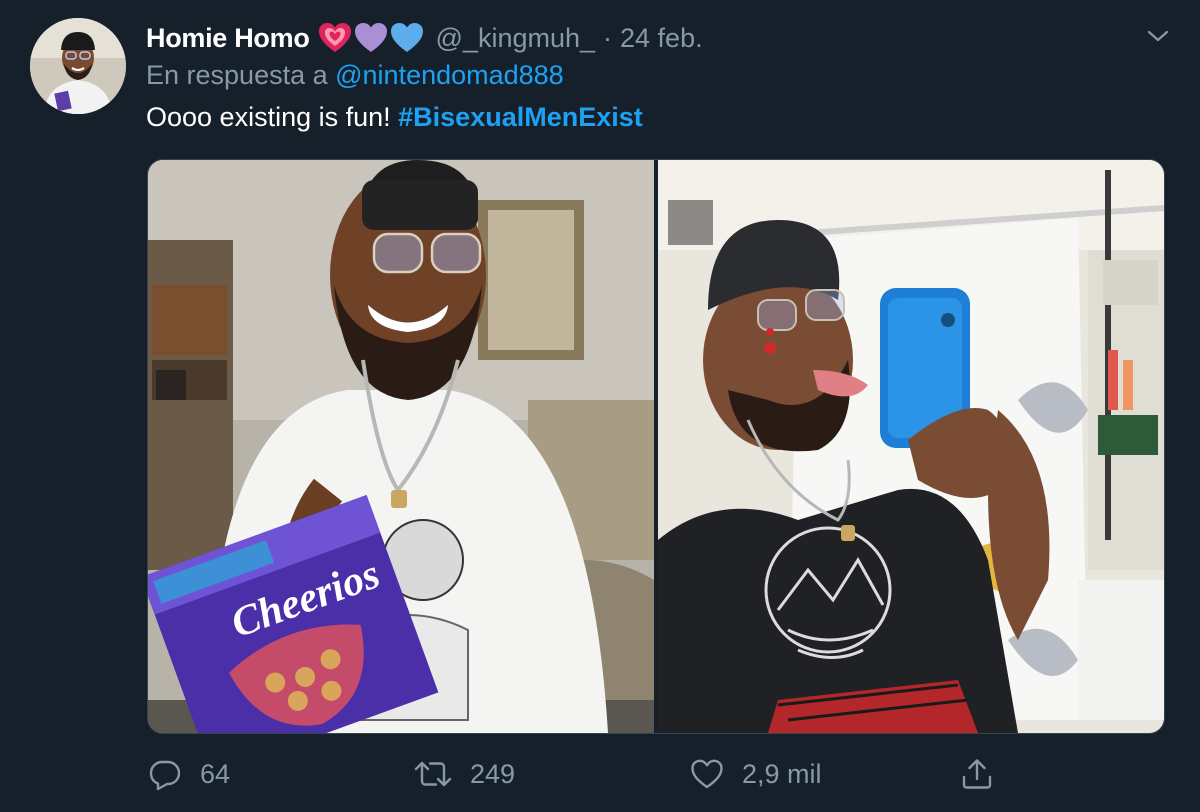 This screenshot has height=812, width=1200. What do you see at coordinates (656, 774) in the screenshot?
I see `tweet-actions: 64 249 2,9 mil` at bounding box center [656, 774].